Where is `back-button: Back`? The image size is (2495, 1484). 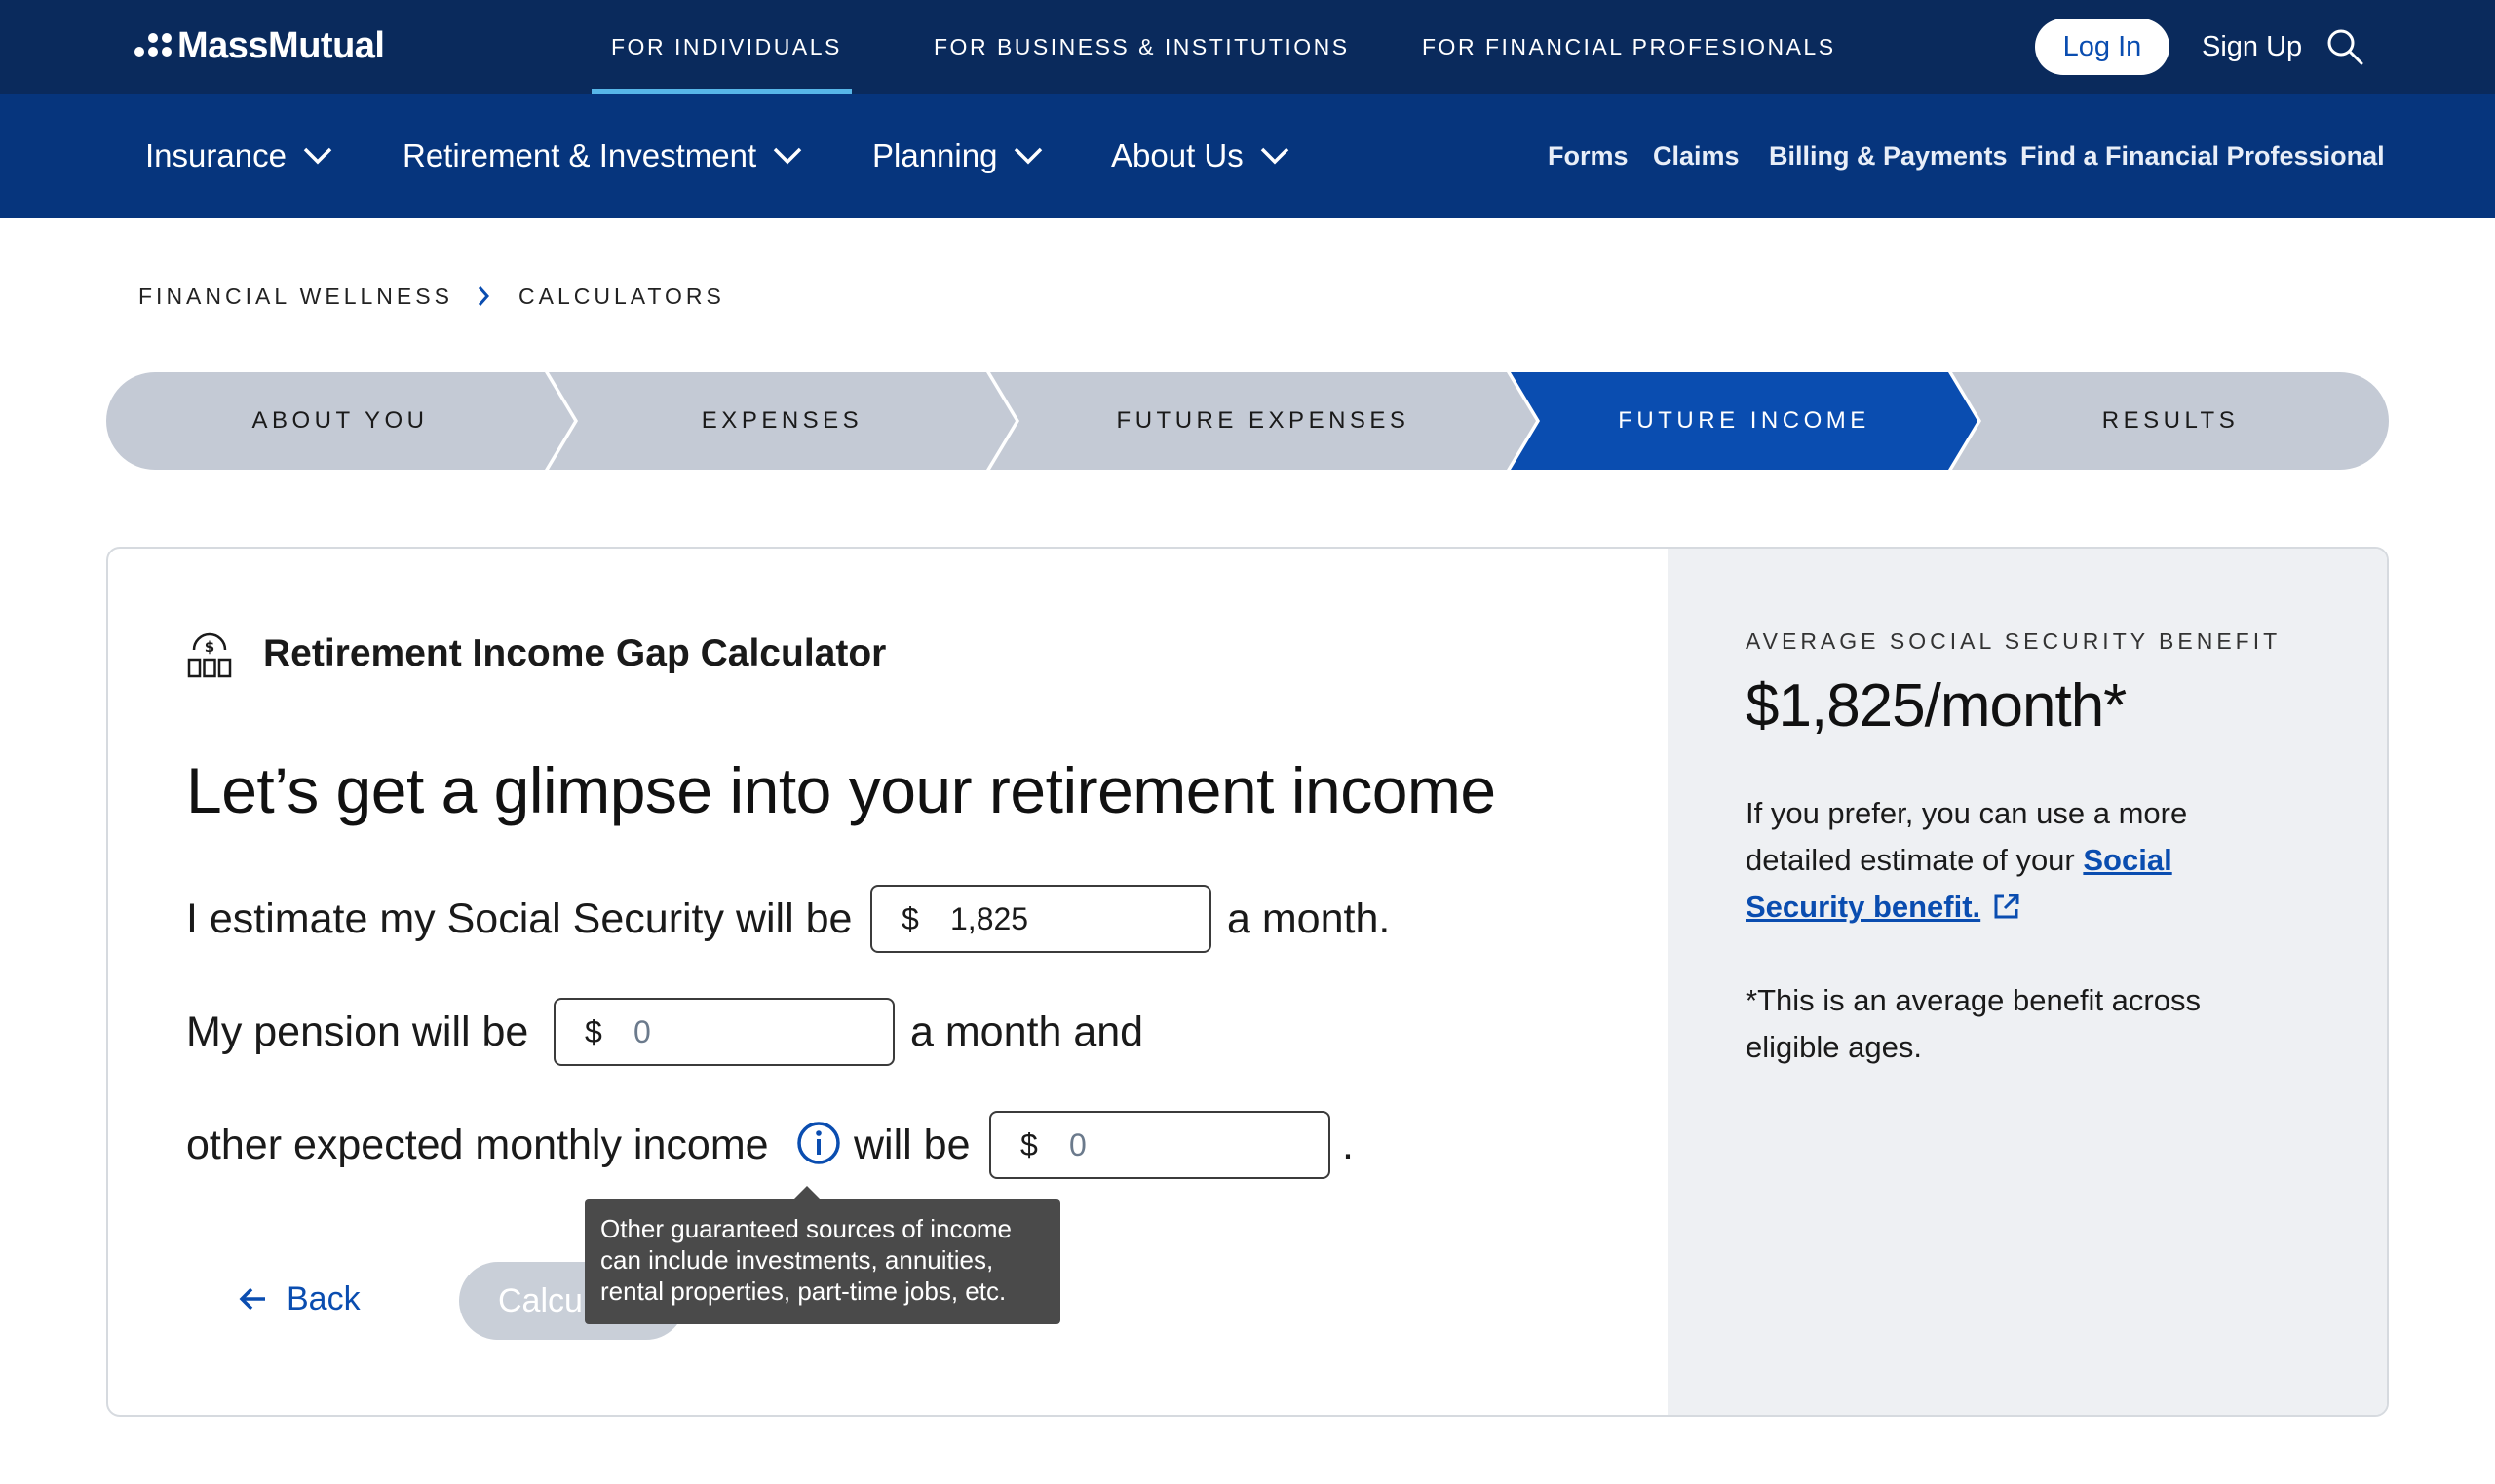
back-button: Back is located at coordinates (299, 1299).